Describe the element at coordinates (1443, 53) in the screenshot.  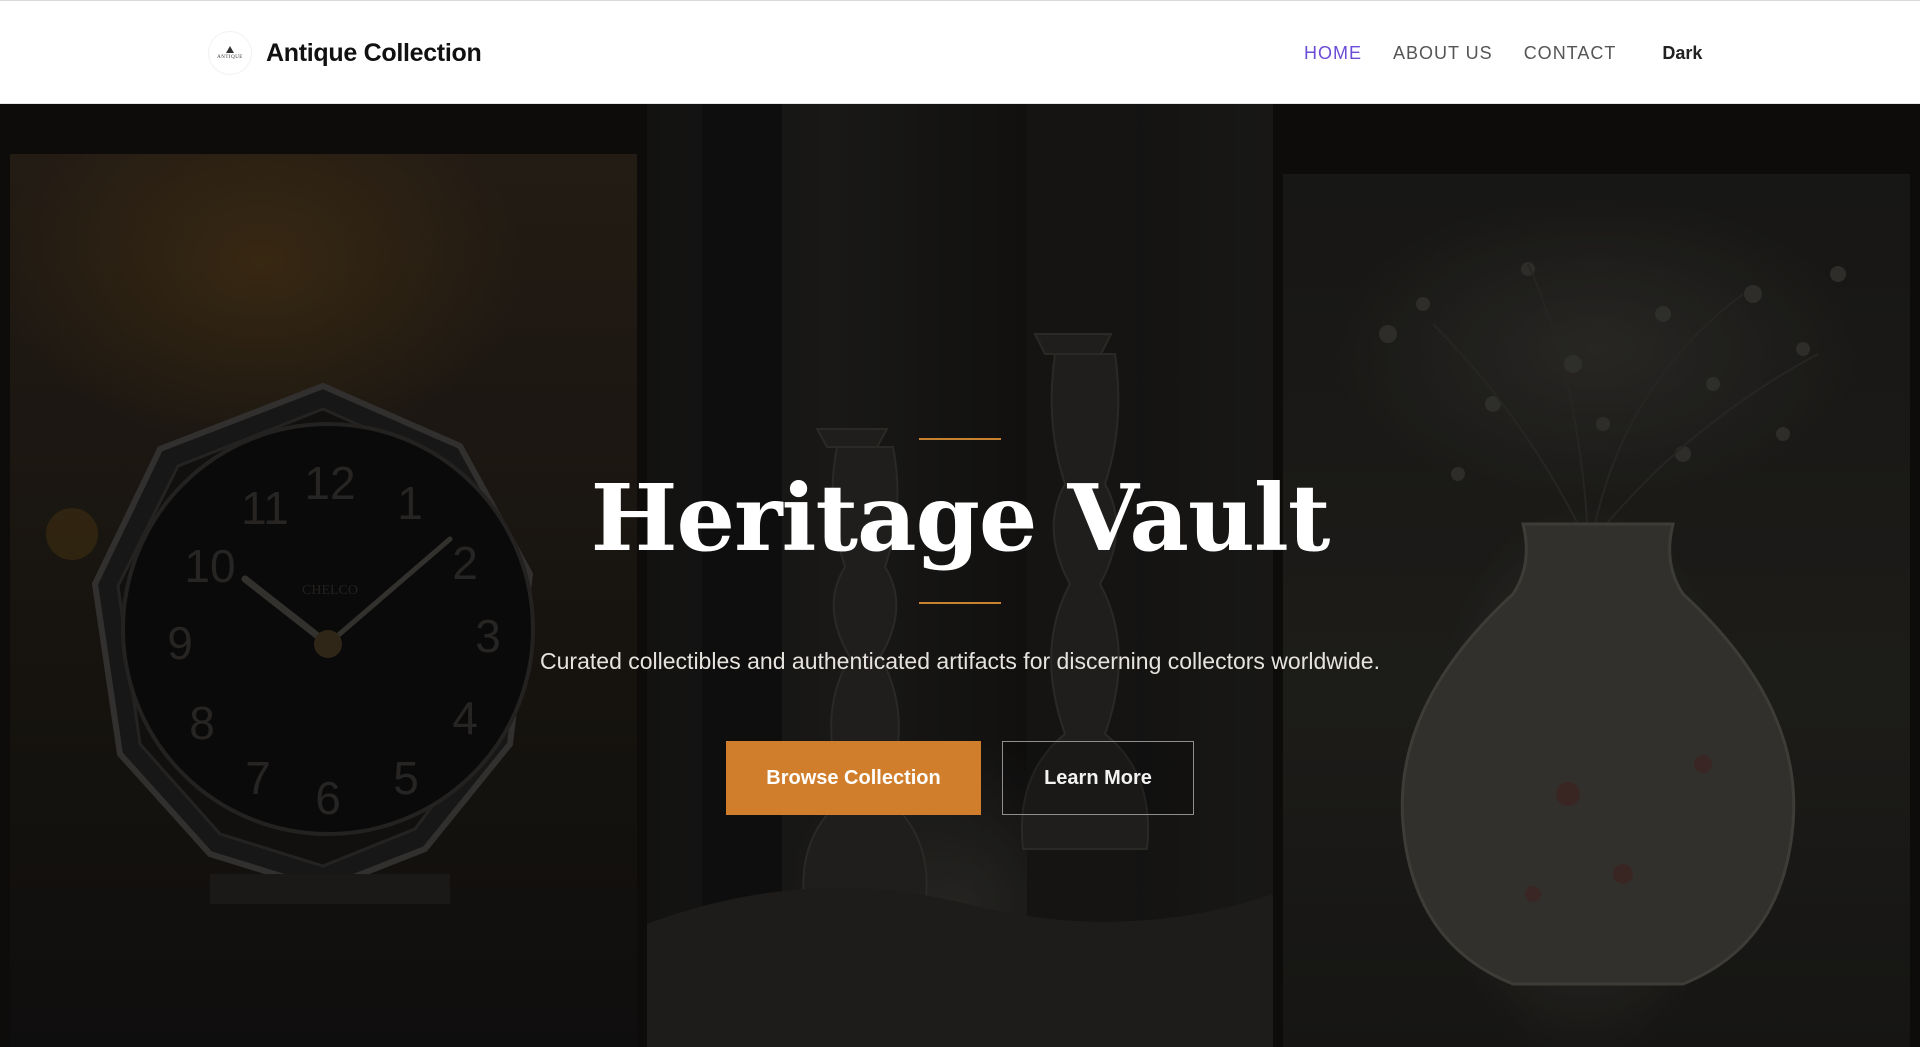
I see `nav-link-about-us: ABOUT US` at that location.